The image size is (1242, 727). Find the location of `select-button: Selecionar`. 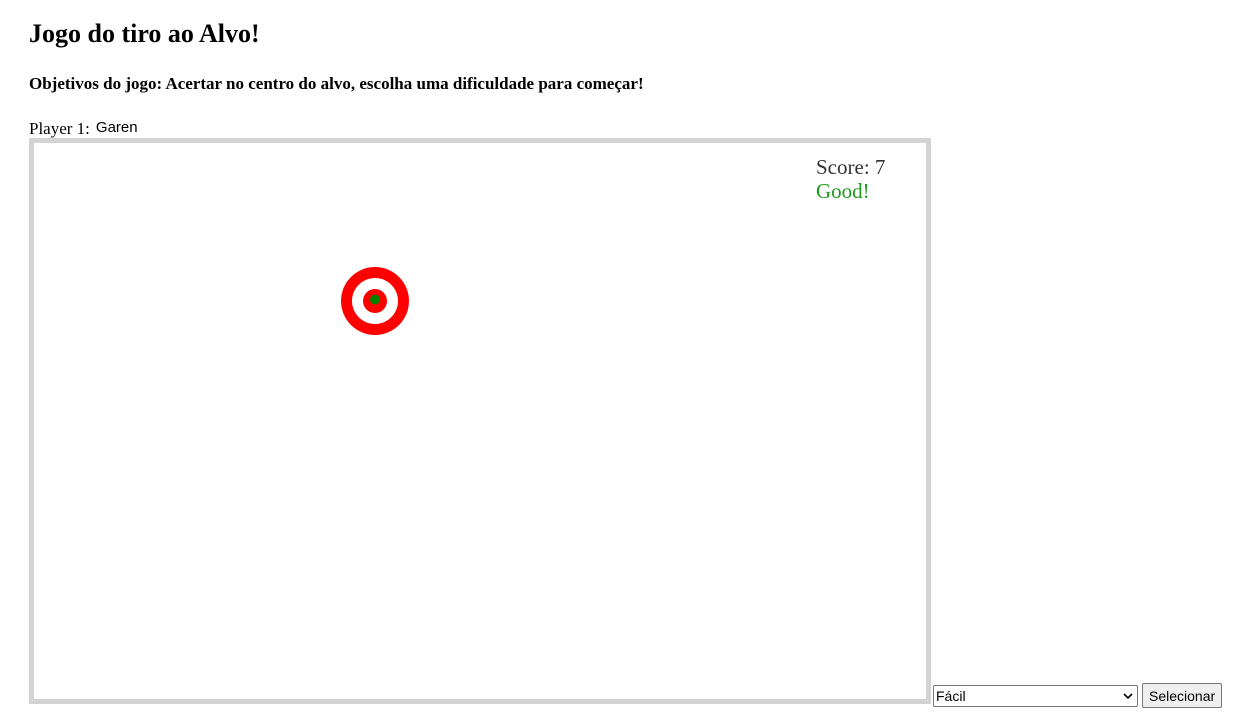

select-button: Selecionar is located at coordinates (1182, 695).